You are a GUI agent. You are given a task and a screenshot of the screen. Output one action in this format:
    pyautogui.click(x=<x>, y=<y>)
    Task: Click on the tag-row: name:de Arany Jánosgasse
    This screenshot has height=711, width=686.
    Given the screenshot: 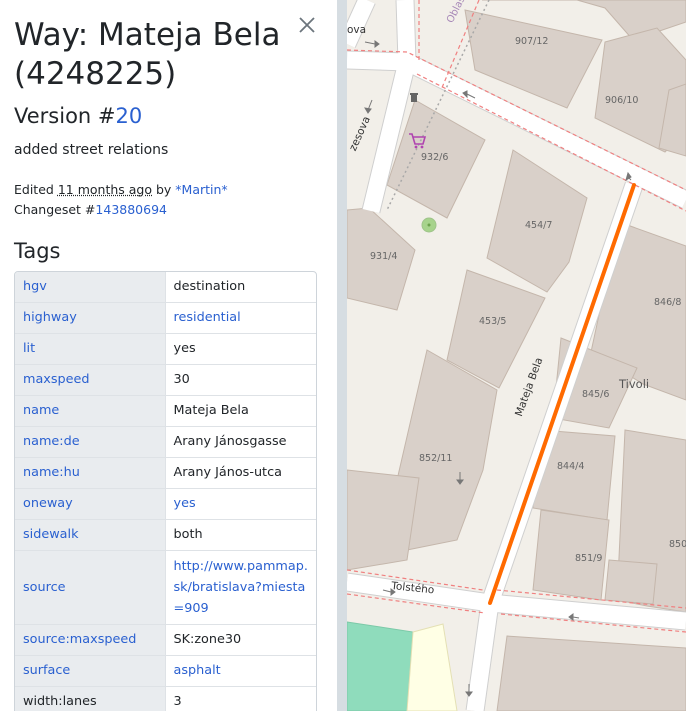 What is the action you would take?
    pyautogui.click(x=165, y=442)
    